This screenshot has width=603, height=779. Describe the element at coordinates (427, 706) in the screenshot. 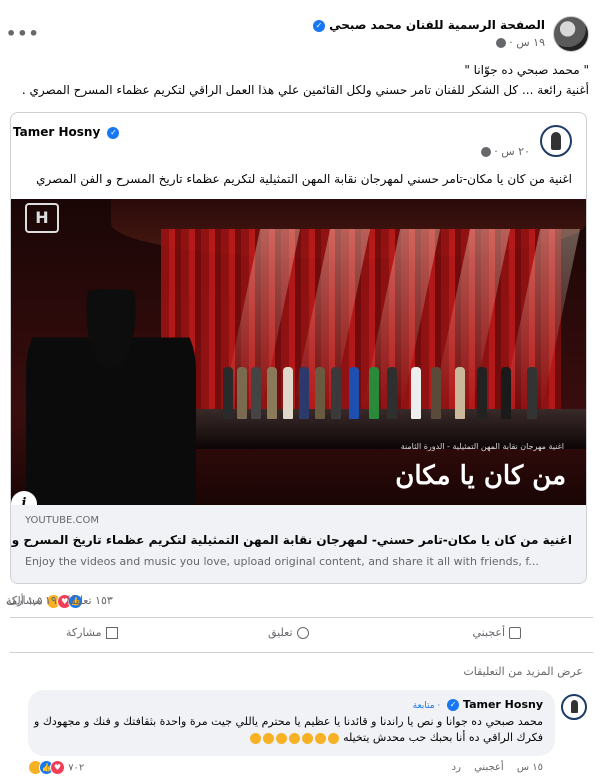

I see `follow-link: · متابعة` at that location.